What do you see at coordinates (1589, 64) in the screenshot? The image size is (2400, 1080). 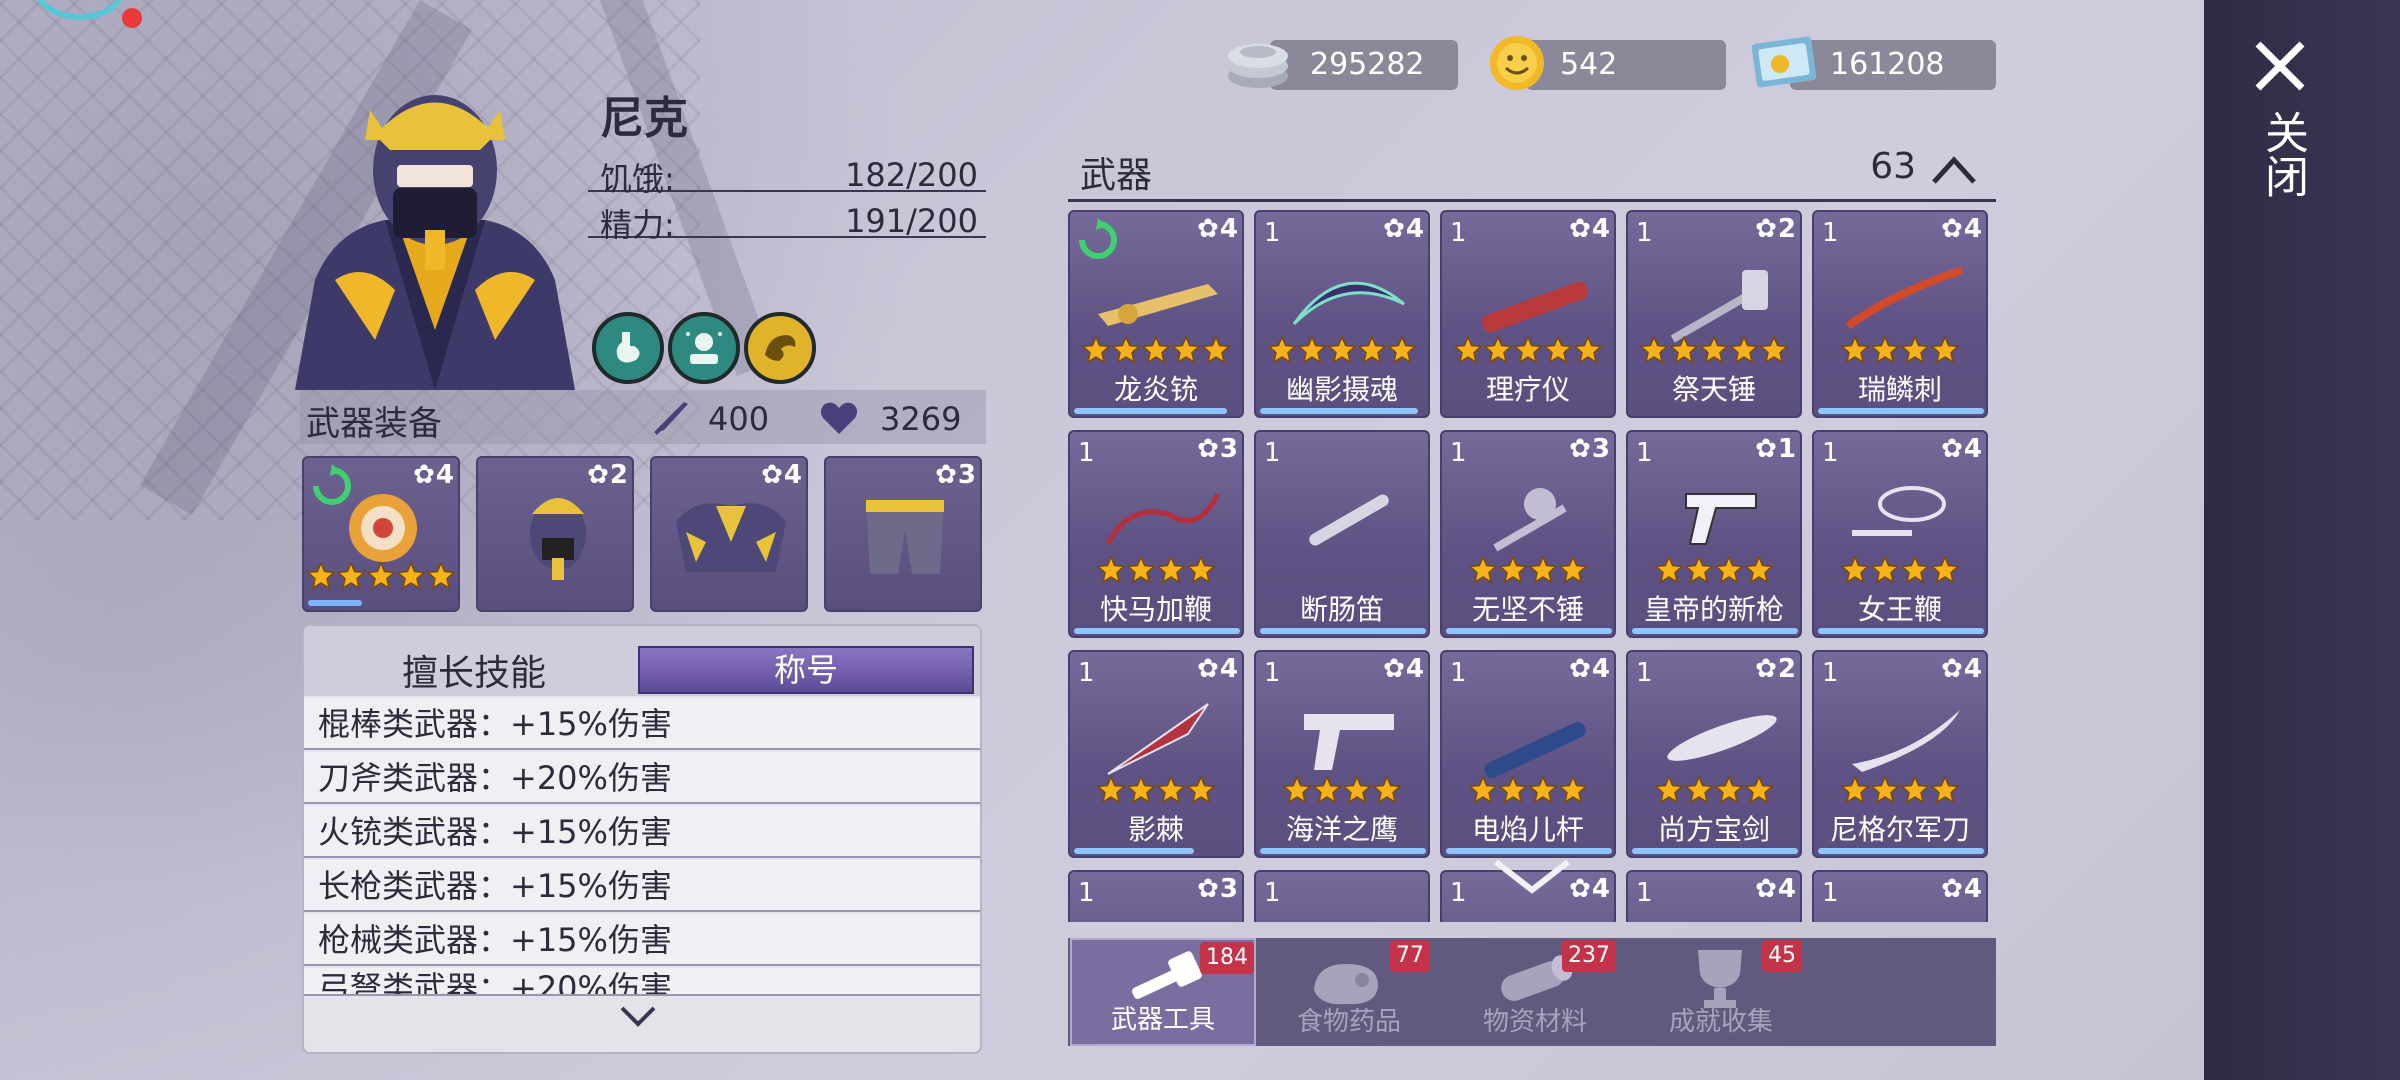 I see `gold-amount: 542` at bounding box center [1589, 64].